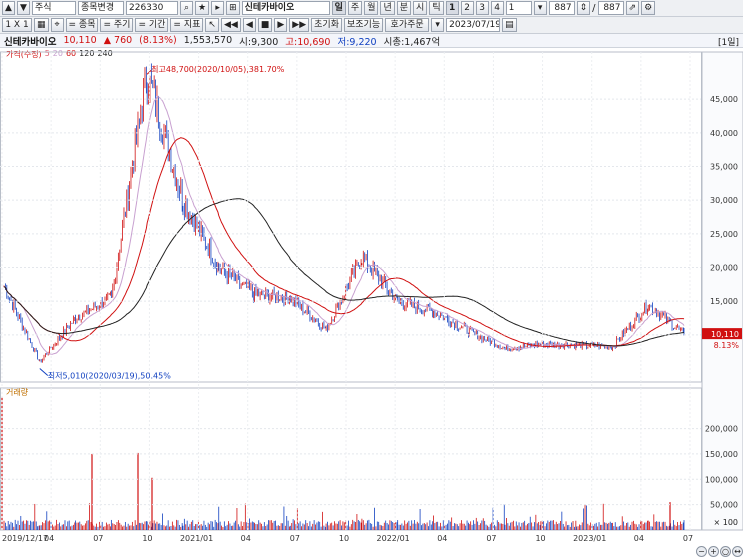 Image resolution: width=743 pixels, height=557 pixels. I want to click on zoom-in-icon: +, so click(713, 551).